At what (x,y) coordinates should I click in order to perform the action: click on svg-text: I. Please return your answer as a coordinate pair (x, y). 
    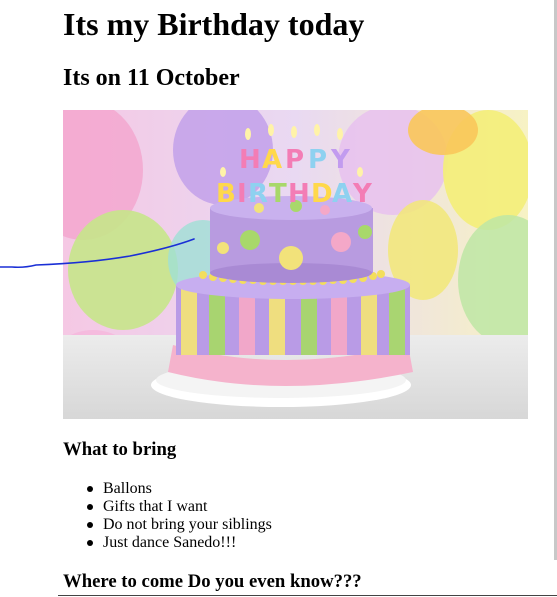
    Looking at the image, I should click on (242, 194).